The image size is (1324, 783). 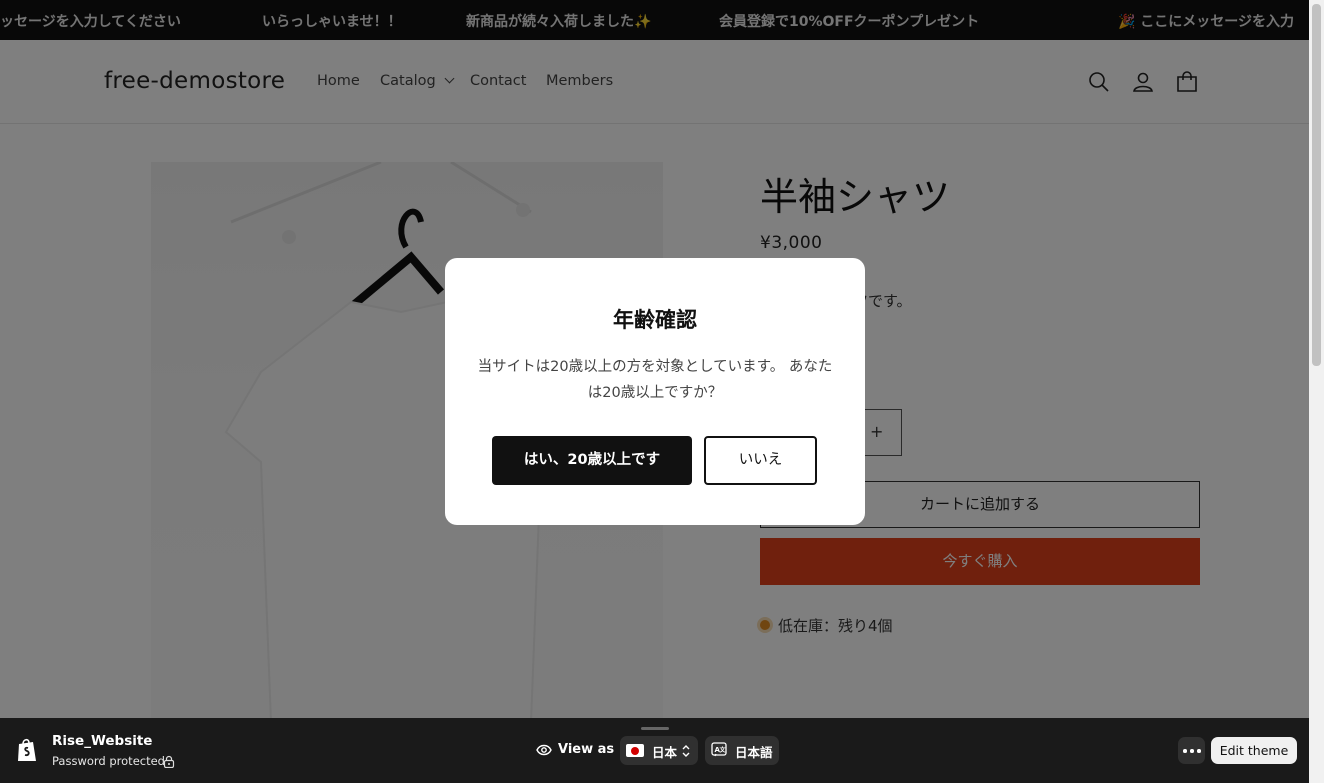 I want to click on scrollbar-thumb, so click(x=1316, y=185).